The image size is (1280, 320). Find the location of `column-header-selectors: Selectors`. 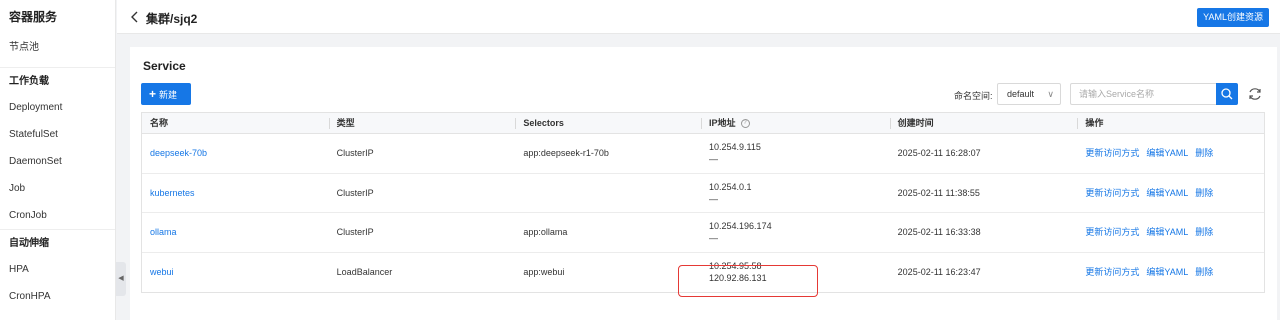

column-header-selectors: Selectors is located at coordinates (608, 123).